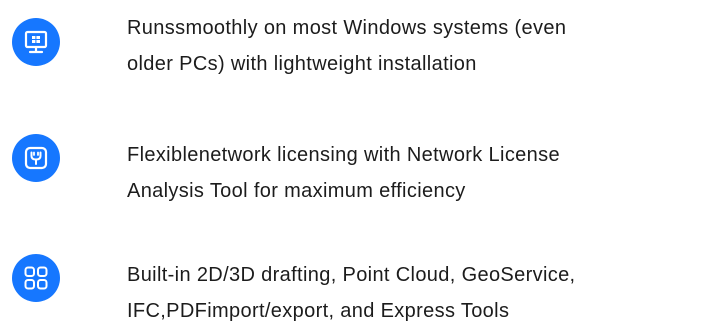 The height and width of the screenshot is (329, 719). What do you see at coordinates (302, 64) in the screenshot?
I see `feature-text-line: older PCs) with lightweight installation` at bounding box center [302, 64].